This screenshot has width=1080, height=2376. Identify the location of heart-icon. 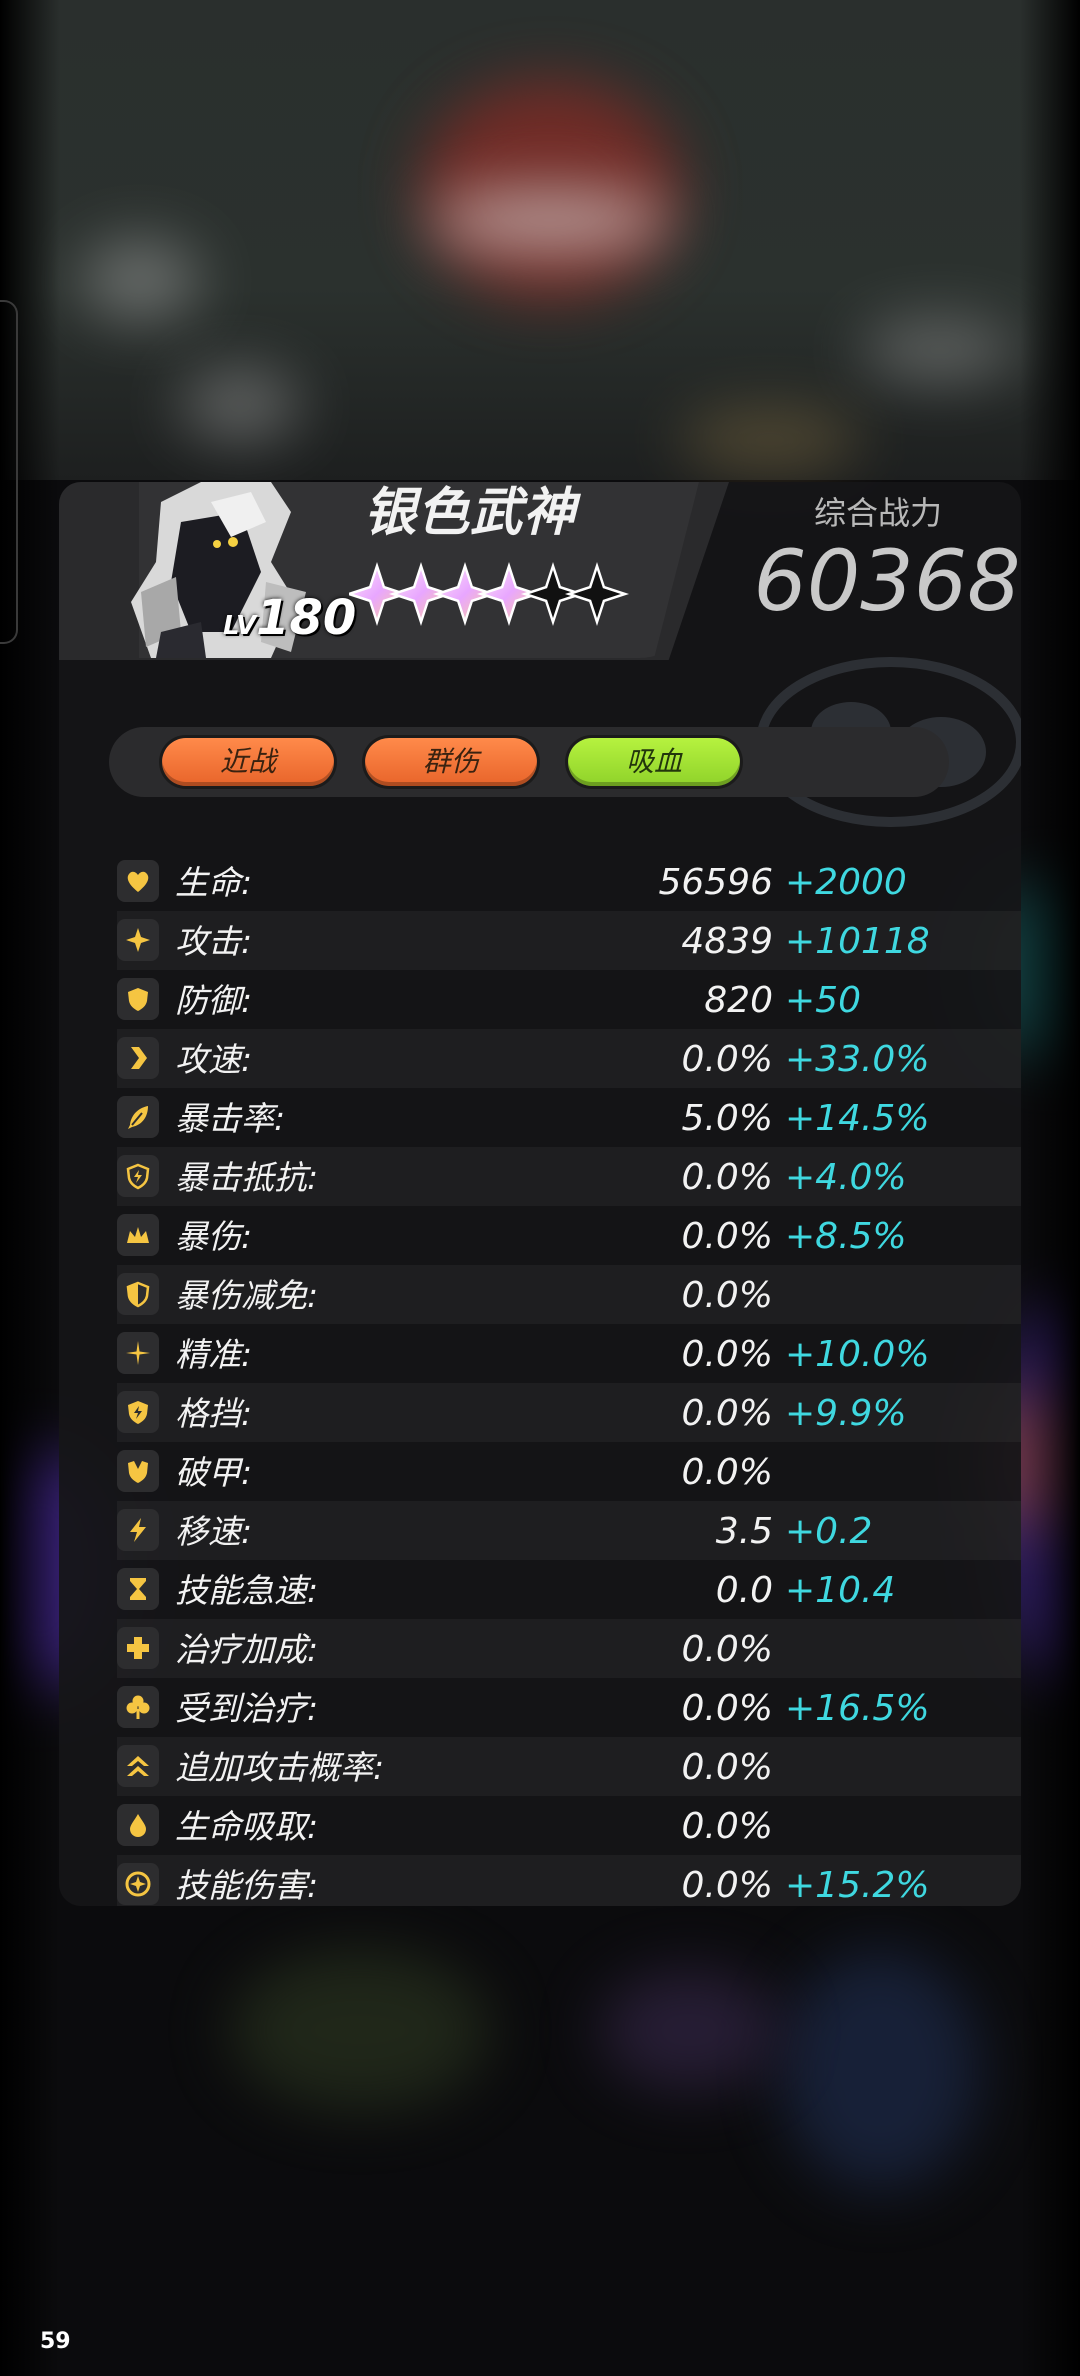
(138, 881).